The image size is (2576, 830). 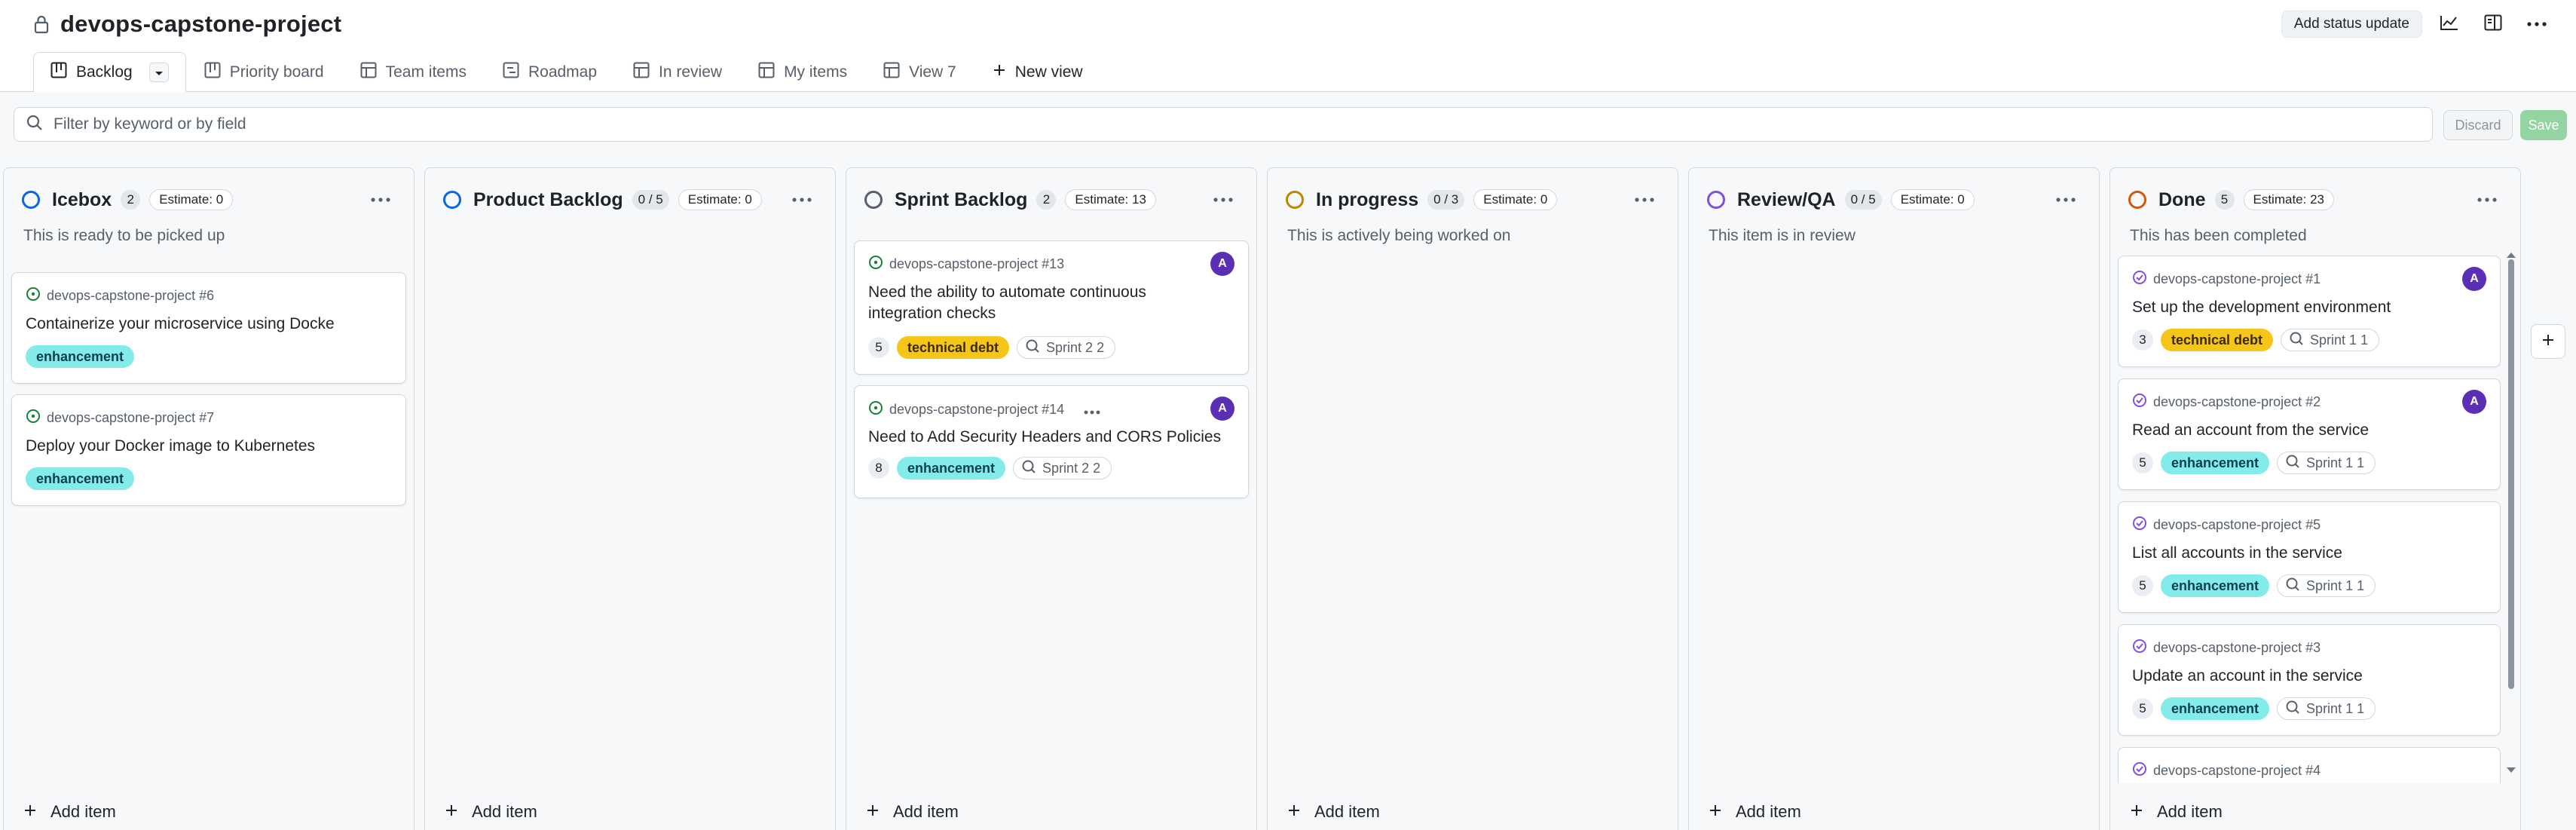 What do you see at coordinates (2298, 307) in the screenshot?
I see `card-title: Set up the development environment` at bounding box center [2298, 307].